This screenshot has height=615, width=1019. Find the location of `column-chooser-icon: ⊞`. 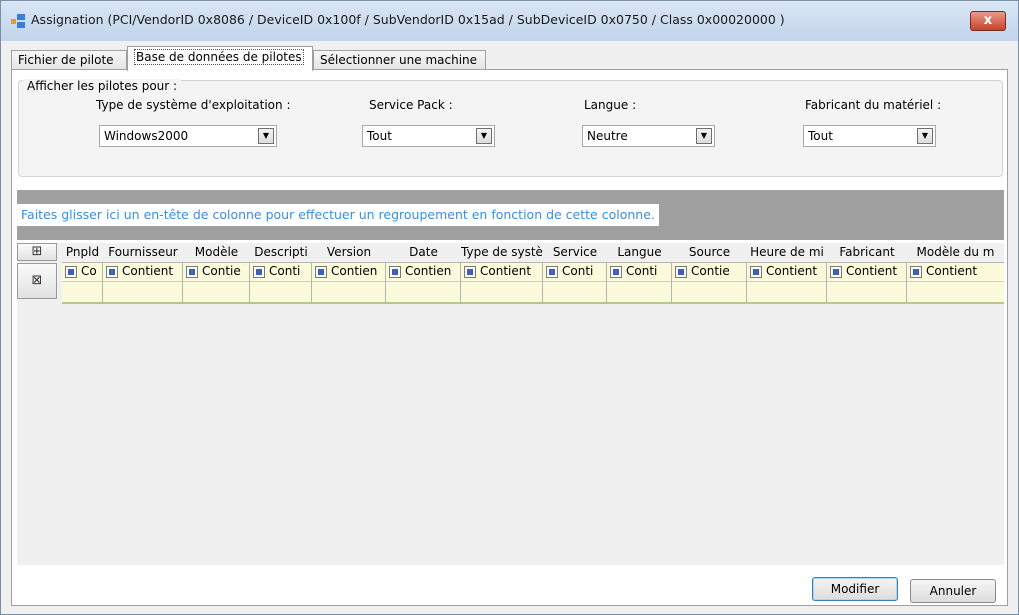

column-chooser-icon: ⊞ is located at coordinates (37, 251).